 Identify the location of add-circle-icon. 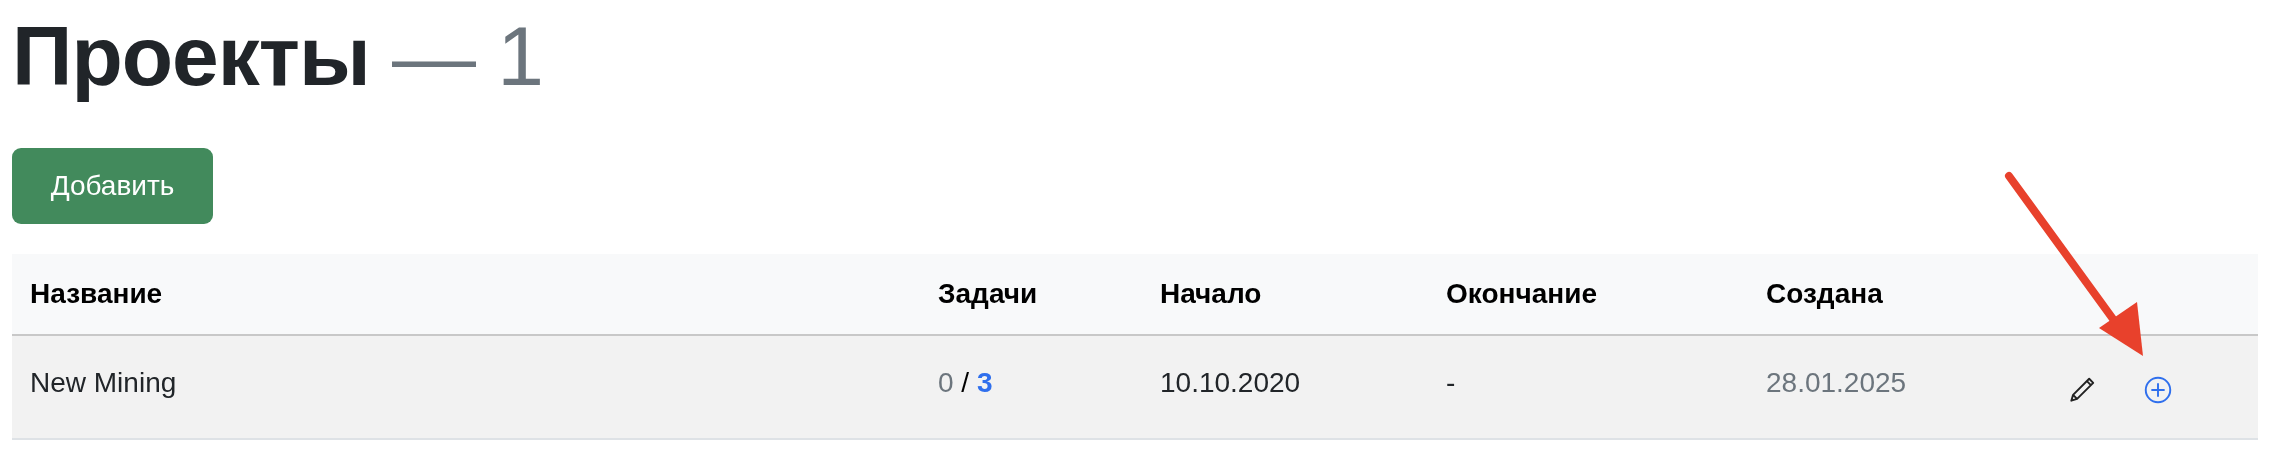
(2158, 390).